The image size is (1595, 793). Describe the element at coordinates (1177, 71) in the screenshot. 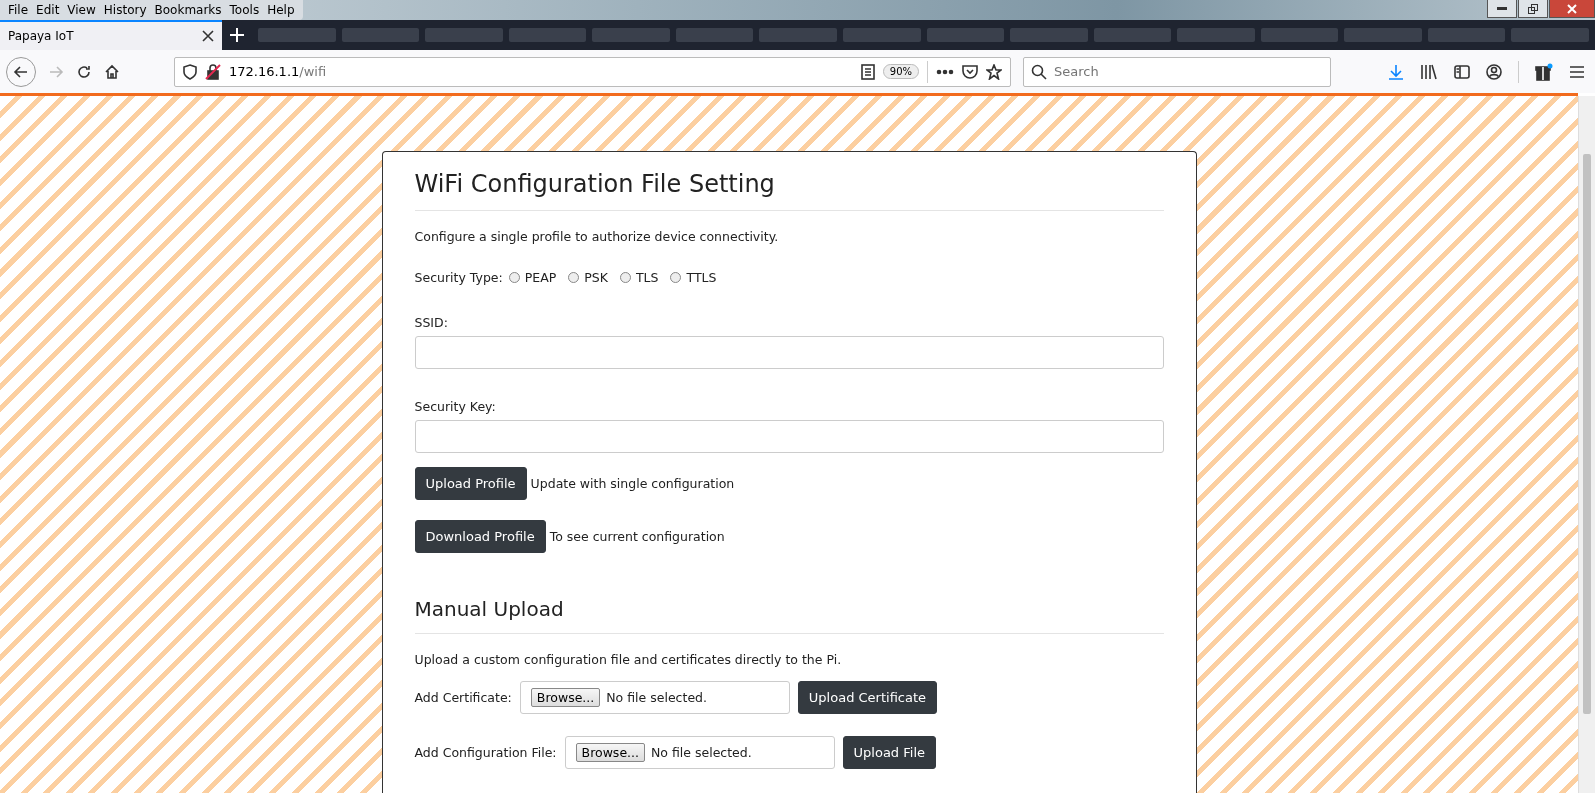

I see `search-field: Search` at that location.